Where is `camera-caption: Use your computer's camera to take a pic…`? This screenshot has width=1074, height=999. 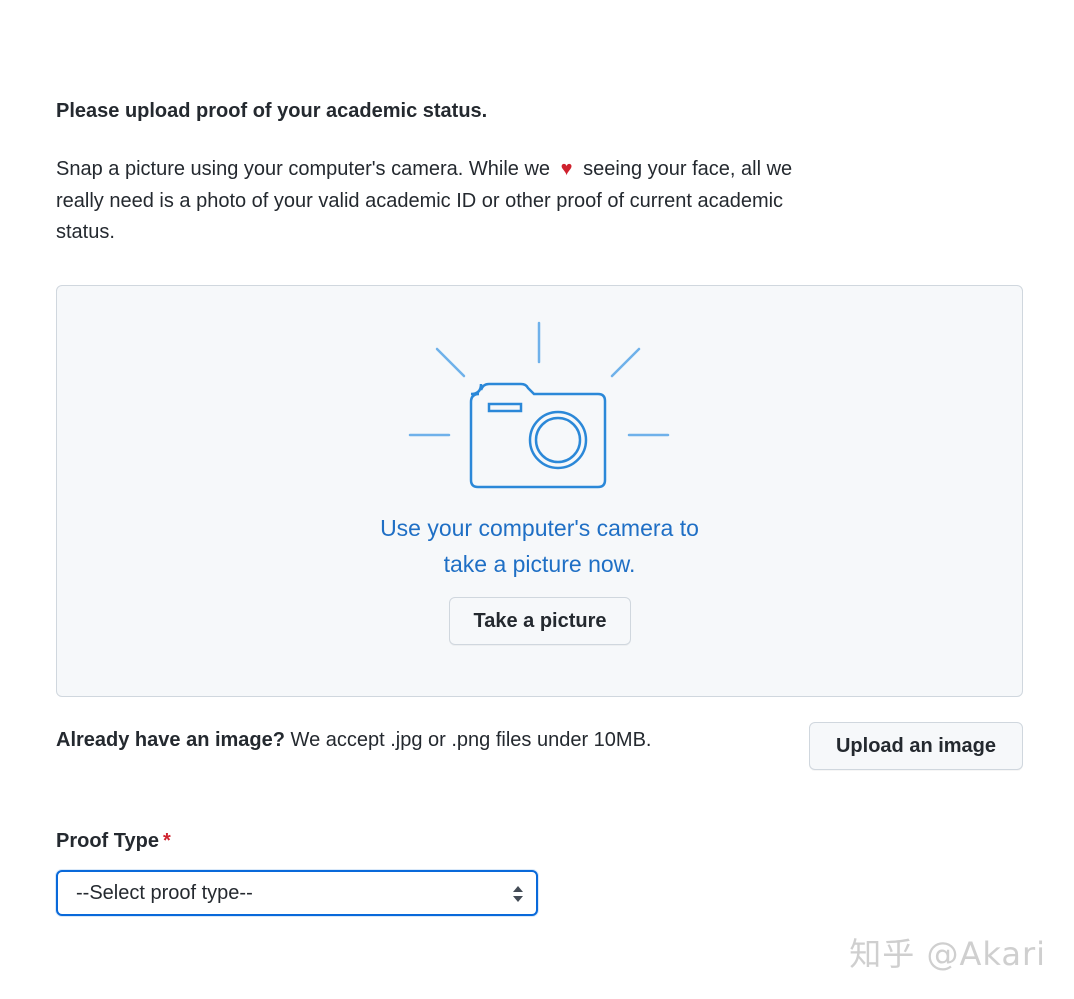 camera-caption: Use your computer's camera to take a pic… is located at coordinates (539, 546).